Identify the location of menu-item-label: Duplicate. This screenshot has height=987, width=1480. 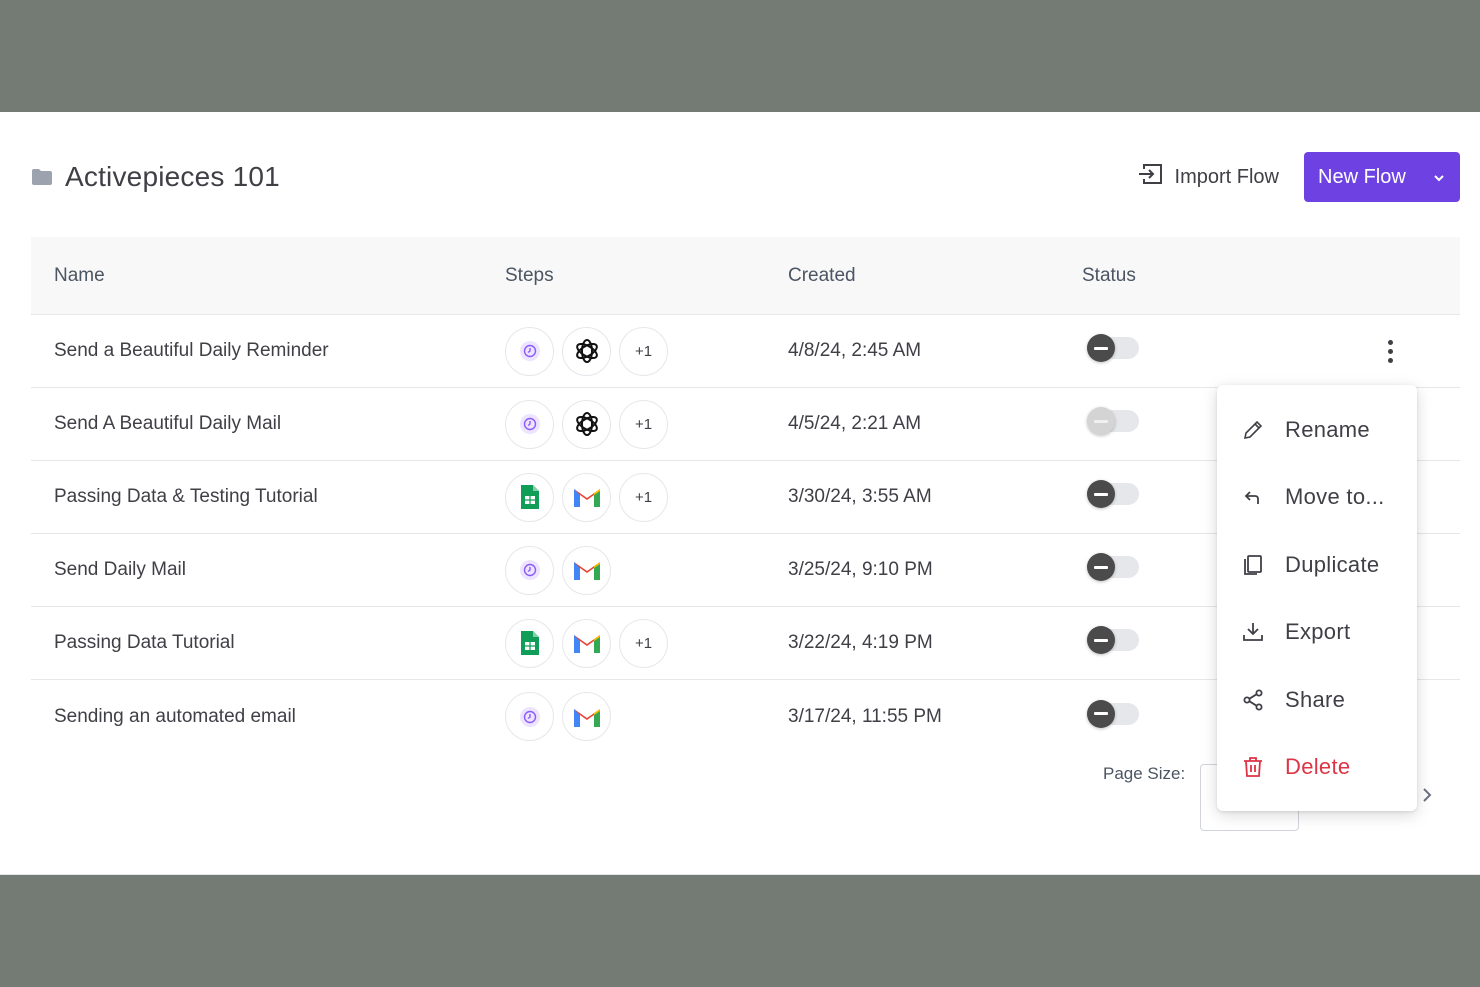
(1332, 564).